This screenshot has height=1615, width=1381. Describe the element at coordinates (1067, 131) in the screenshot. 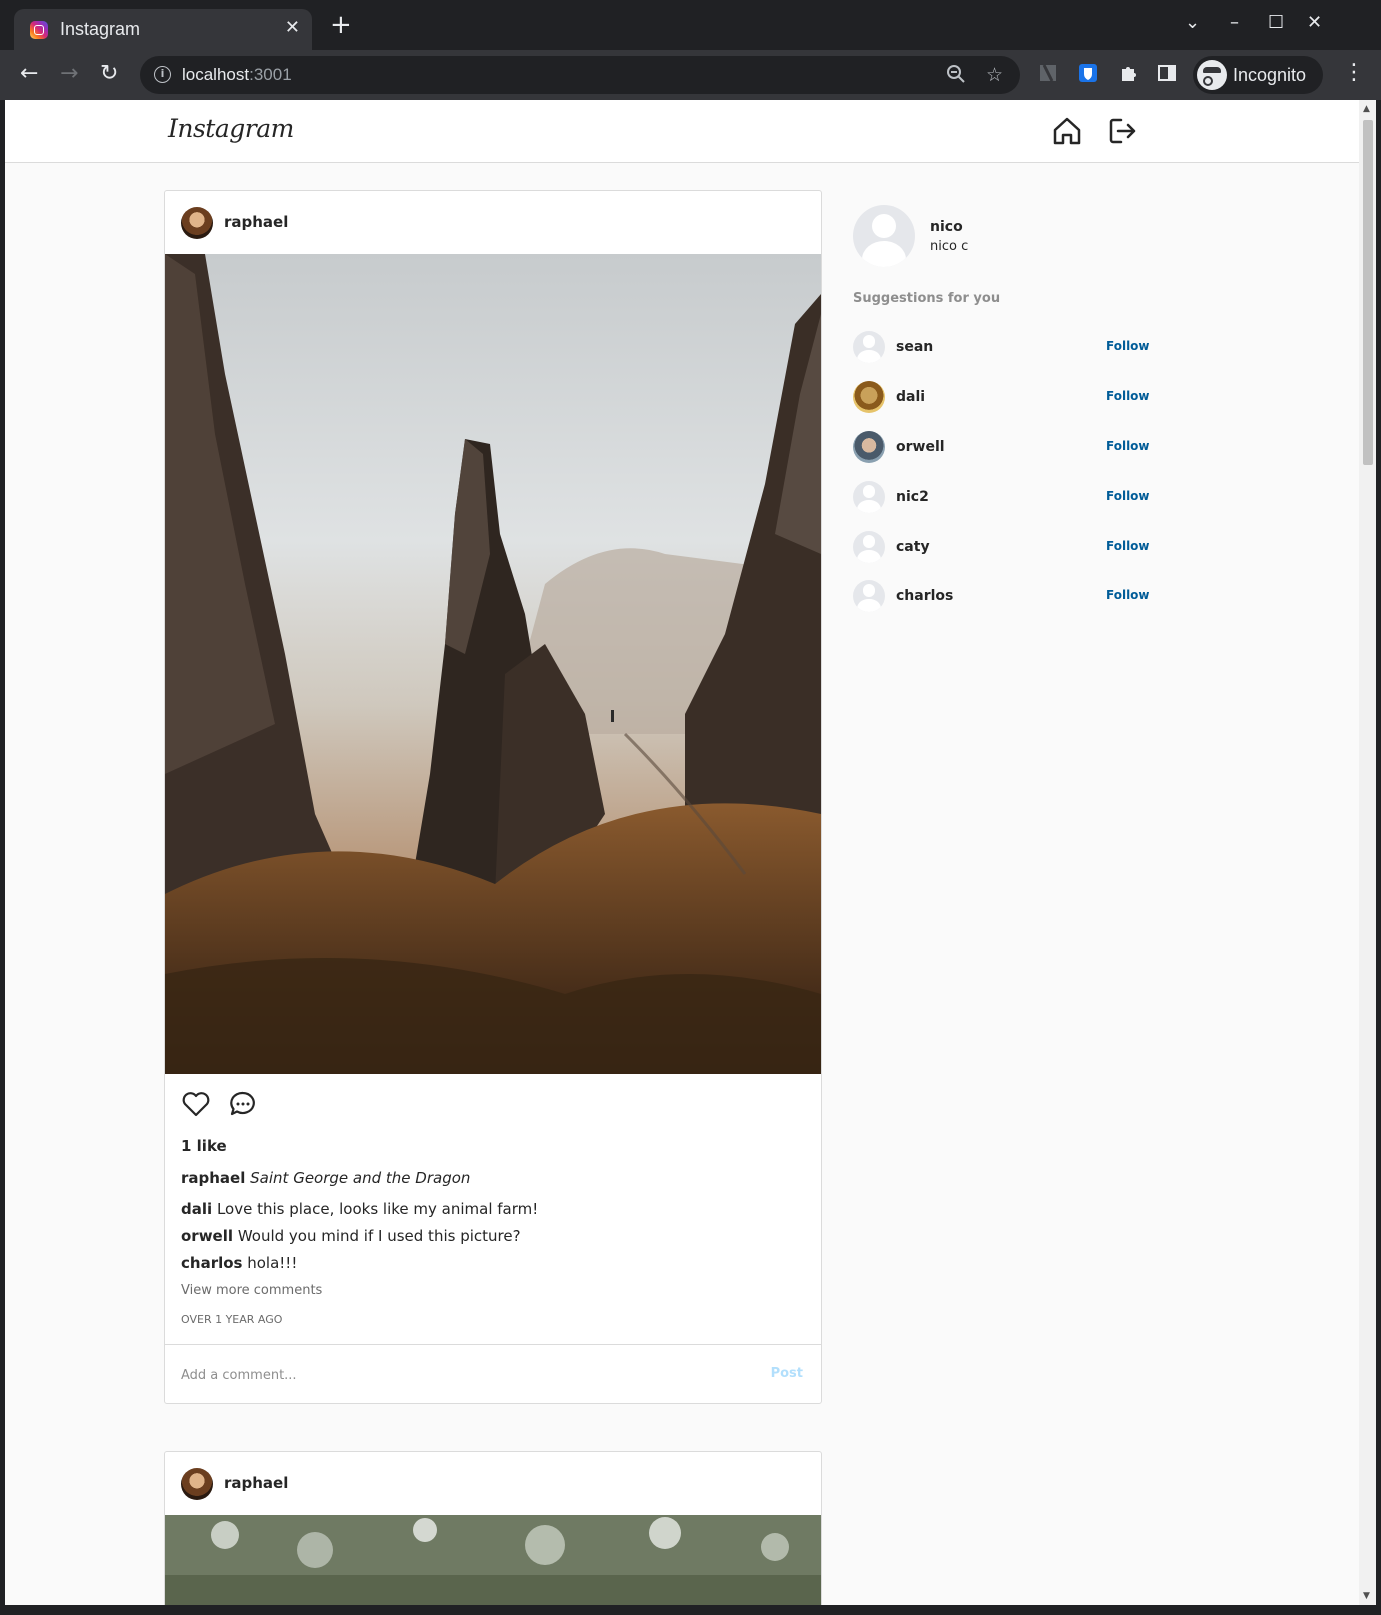

I see `home-icon` at that location.